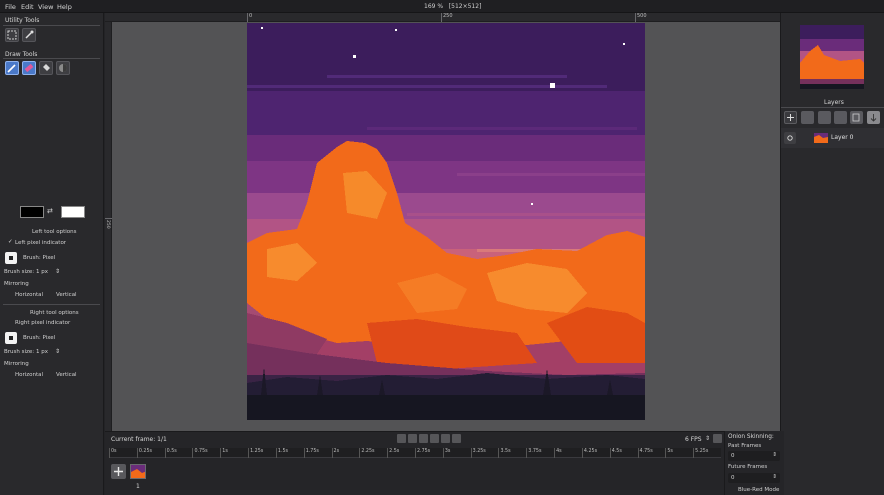 This screenshot has width=884, height=495. Describe the element at coordinates (807, 117) in the screenshot. I see `remove-layer-icon` at that location.